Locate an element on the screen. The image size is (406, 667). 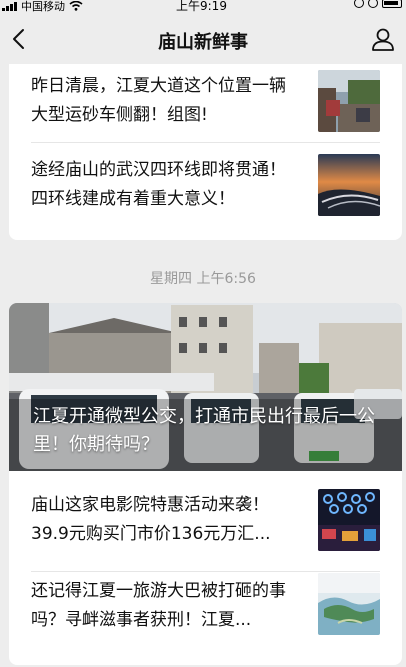
article-title: 途经庙山的武汉四环线即将贯通！四环线建成有着重大意义！ is located at coordinates (158, 184).